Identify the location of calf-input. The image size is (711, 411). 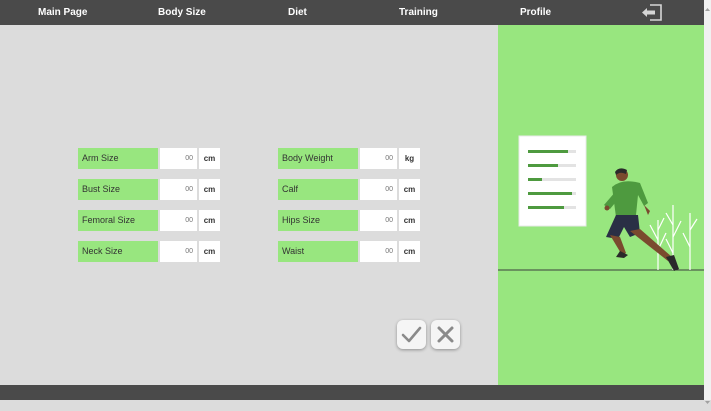
(378, 189).